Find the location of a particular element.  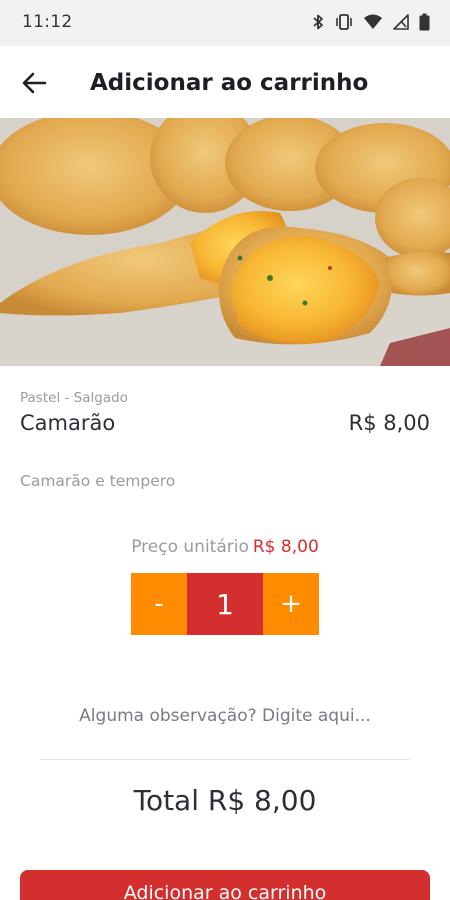

decrease-quantity-button: - is located at coordinates (159, 604).